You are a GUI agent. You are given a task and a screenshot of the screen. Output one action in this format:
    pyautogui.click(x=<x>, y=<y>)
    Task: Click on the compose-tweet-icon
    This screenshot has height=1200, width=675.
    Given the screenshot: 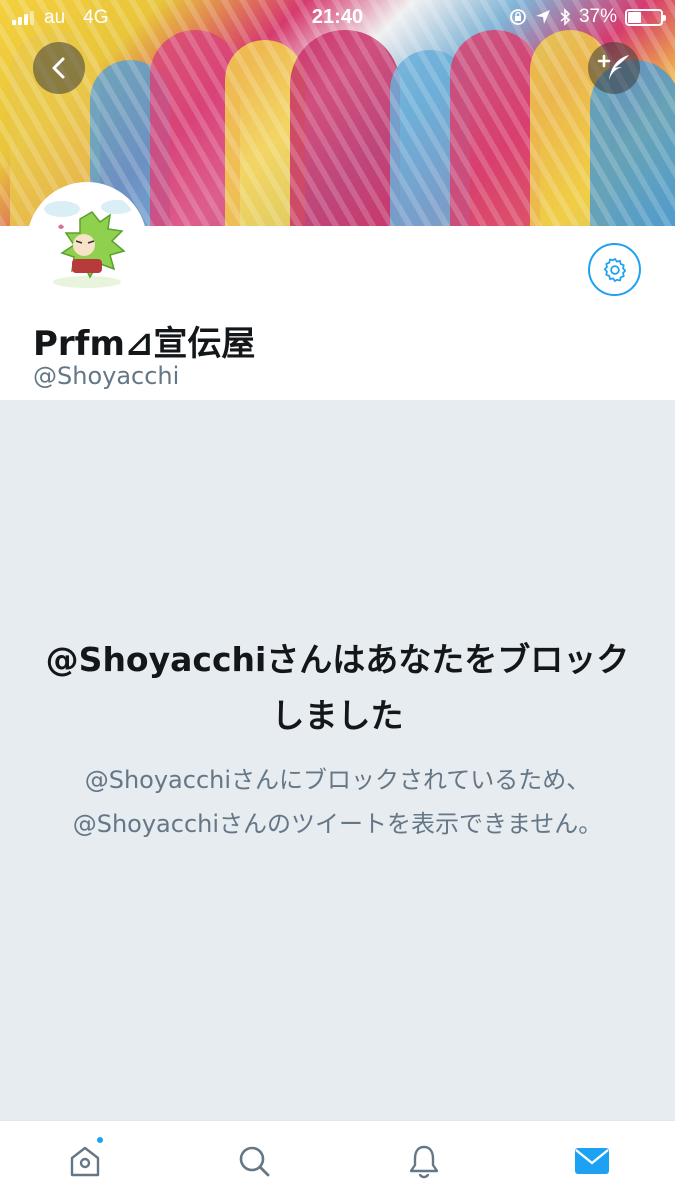 What is the action you would take?
    pyautogui.click(x=613, y=67)
    